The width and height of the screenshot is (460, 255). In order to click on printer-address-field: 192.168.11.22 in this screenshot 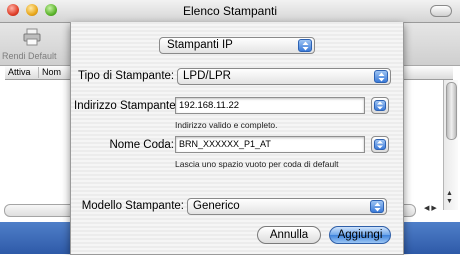, I will do `click(270, 105)`.